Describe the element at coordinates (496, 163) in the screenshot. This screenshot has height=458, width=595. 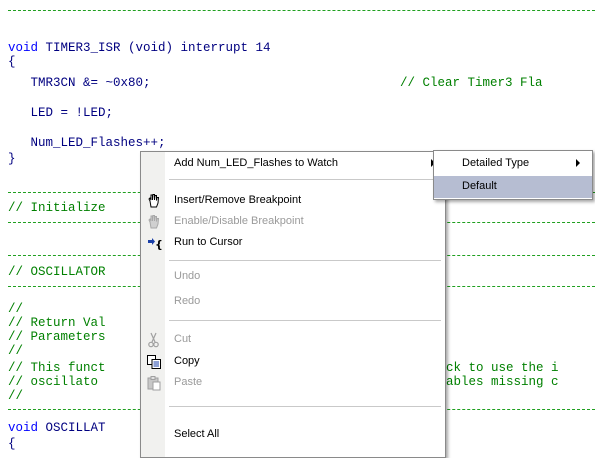
I see `submenu-item-label: Detailed Type` at that location.